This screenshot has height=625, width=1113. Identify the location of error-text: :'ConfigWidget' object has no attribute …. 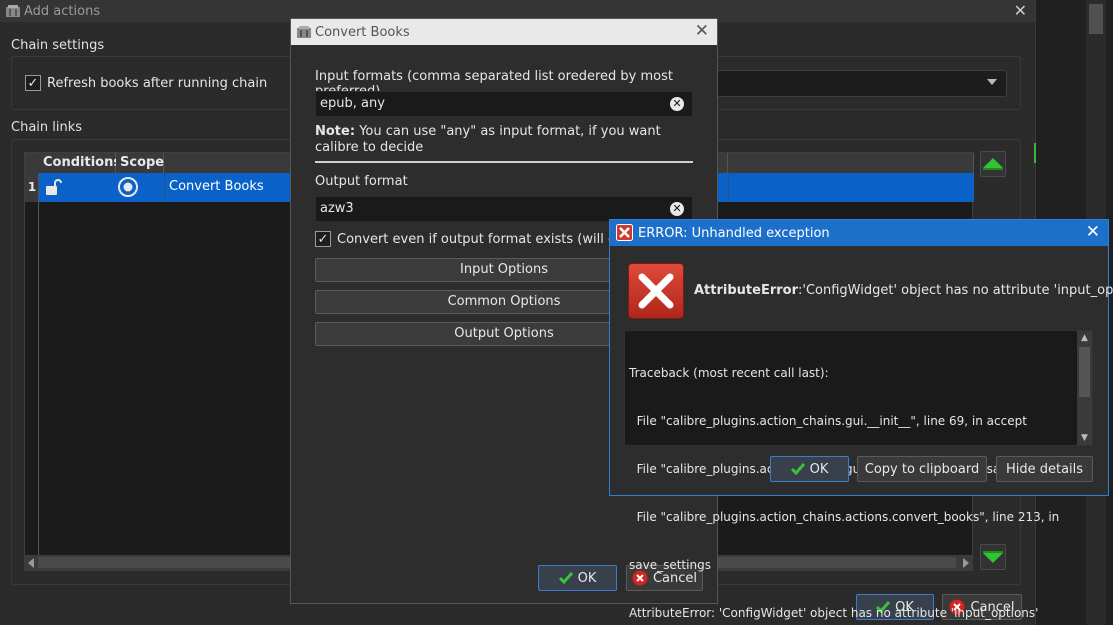
(955, 290).